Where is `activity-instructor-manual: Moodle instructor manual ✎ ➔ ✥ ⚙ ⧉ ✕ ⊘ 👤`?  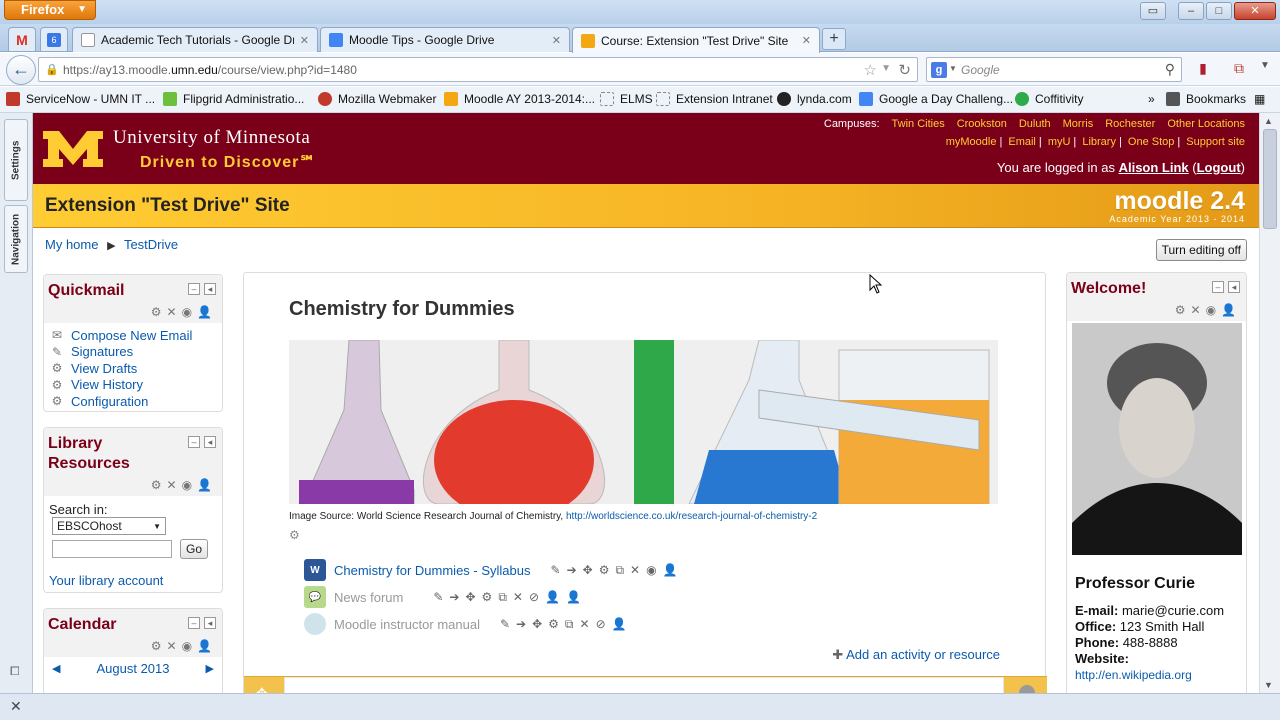
activity-instructor-manual: Moodle instructor manual ✎ ➔ ✥ ⚙ ⧉ ✕ ⊘ 👤 is located at coordinates (465, 624).